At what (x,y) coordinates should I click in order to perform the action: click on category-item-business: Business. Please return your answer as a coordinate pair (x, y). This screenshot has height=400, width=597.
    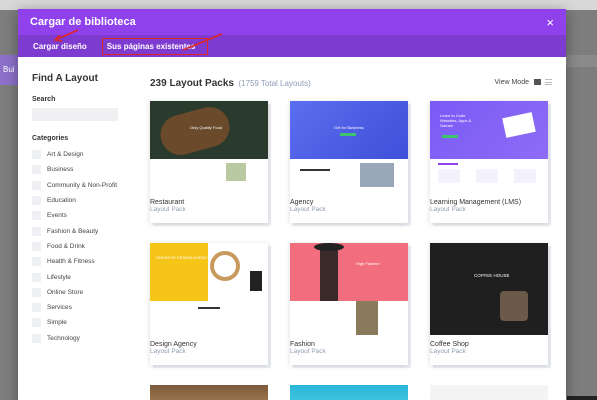
    Looking at the image, I should click on (84, 169).